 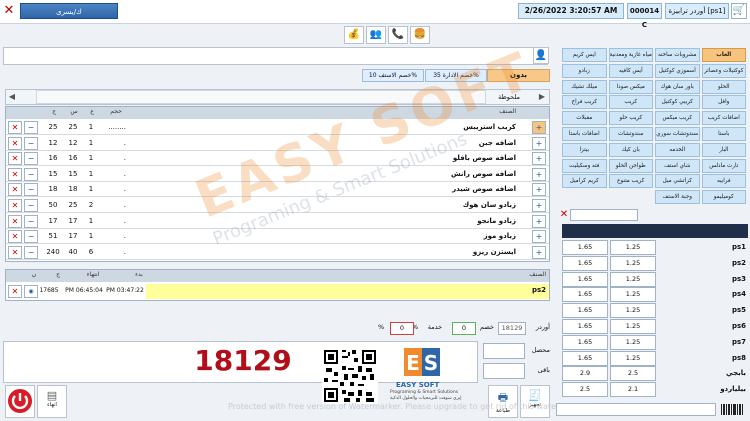 I want to click on ps-row: 1.65 1.25 ps8, so click(x=655, y=358).